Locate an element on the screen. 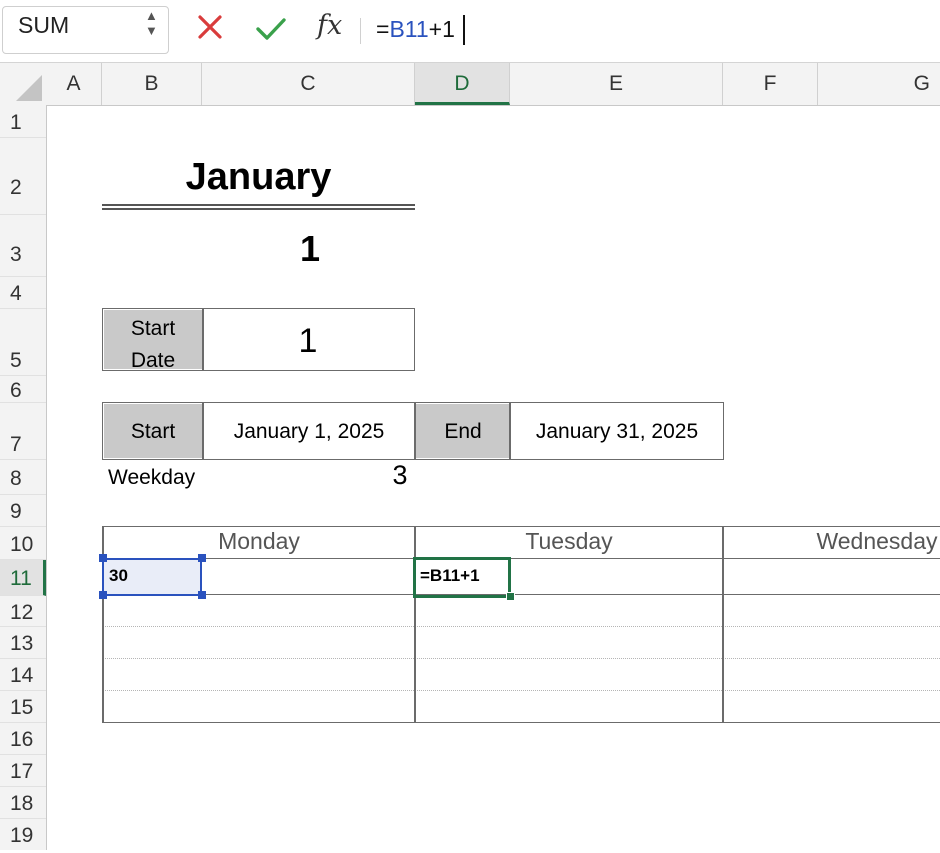 This screenshot has width=940, height=853. fill-handle is located at coordinates (510, 596).